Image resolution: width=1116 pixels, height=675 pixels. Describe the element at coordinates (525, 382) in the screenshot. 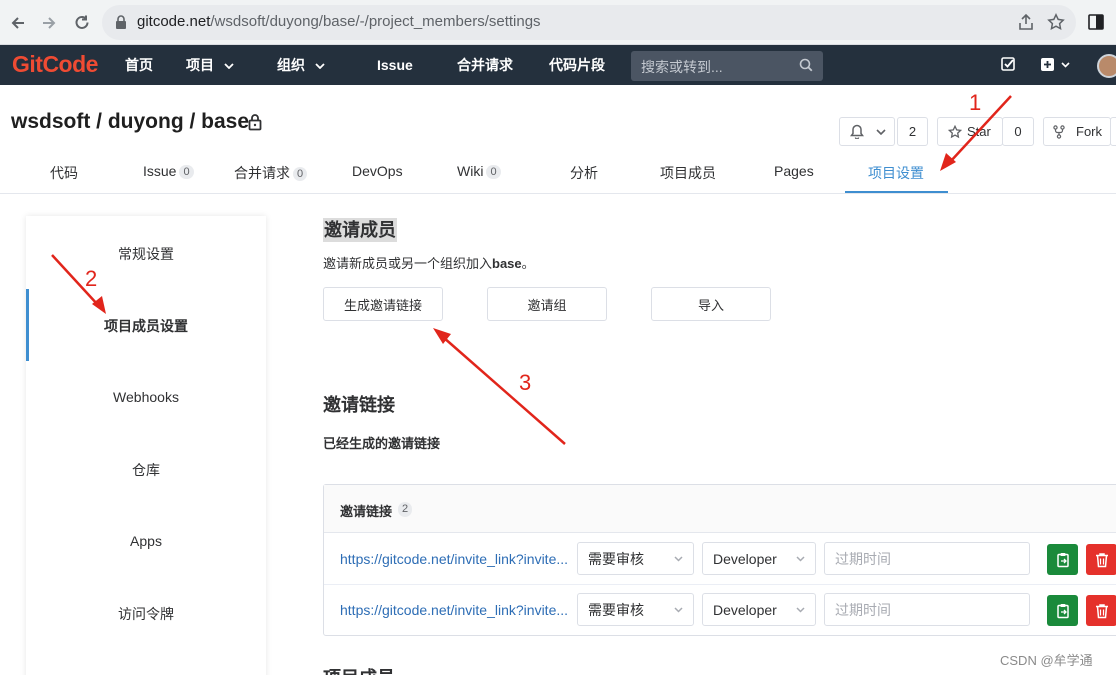

I see `annotation-number-3: 3` at that location.